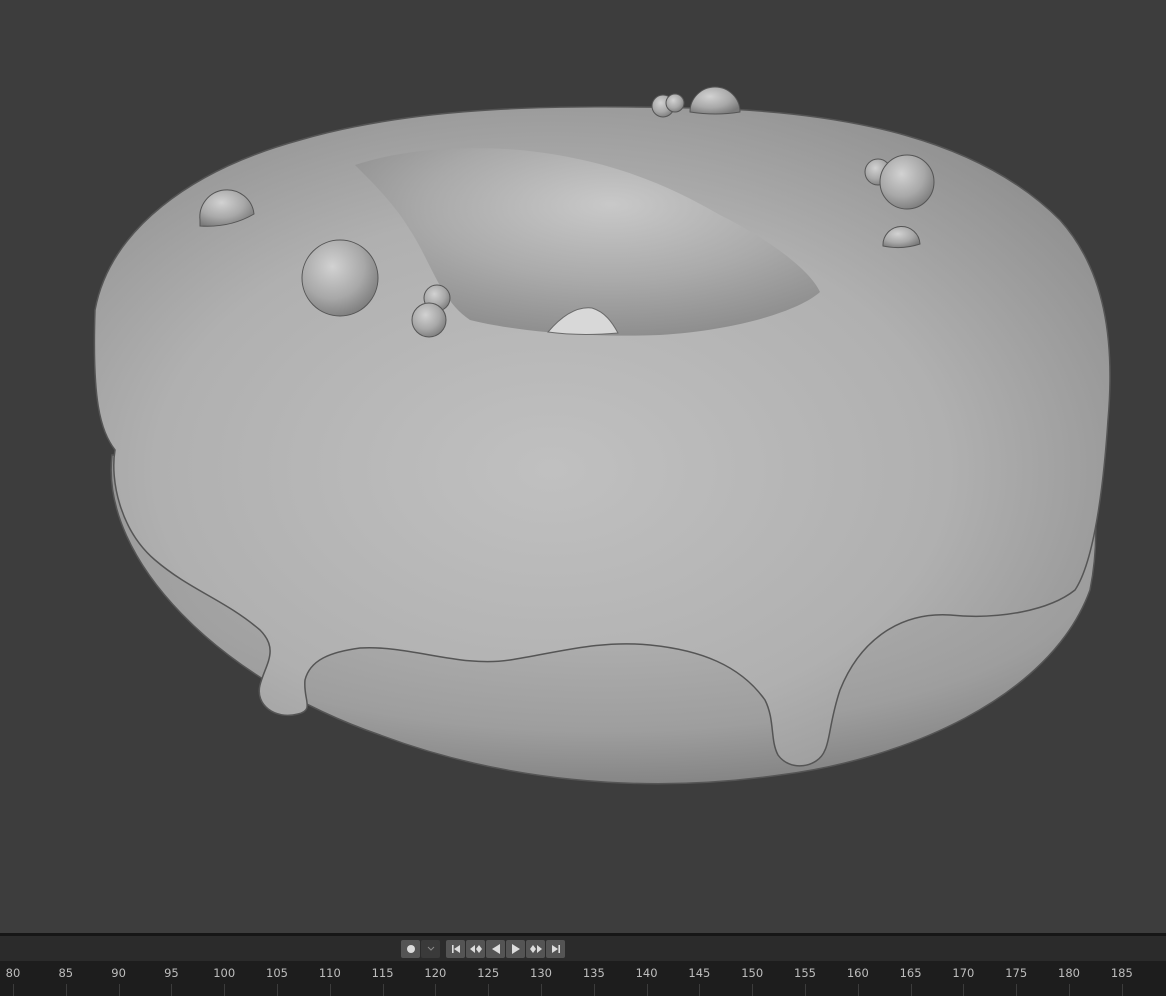 The image size is (1166, 996). What do you see at coordinates (277, 973) in the screenshot?
I see `ruler-label: 105` at bounding box center [277, 973].